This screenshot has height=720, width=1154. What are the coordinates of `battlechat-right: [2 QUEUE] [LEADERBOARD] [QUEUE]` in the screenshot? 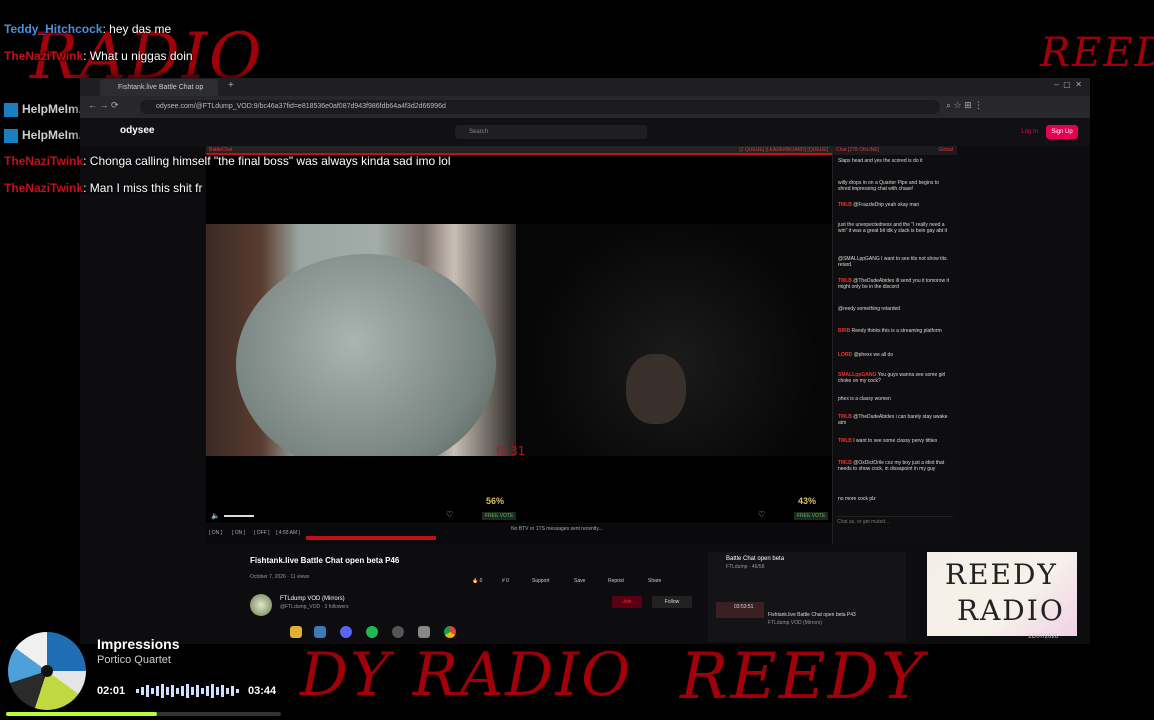 It's located at (783, 150).